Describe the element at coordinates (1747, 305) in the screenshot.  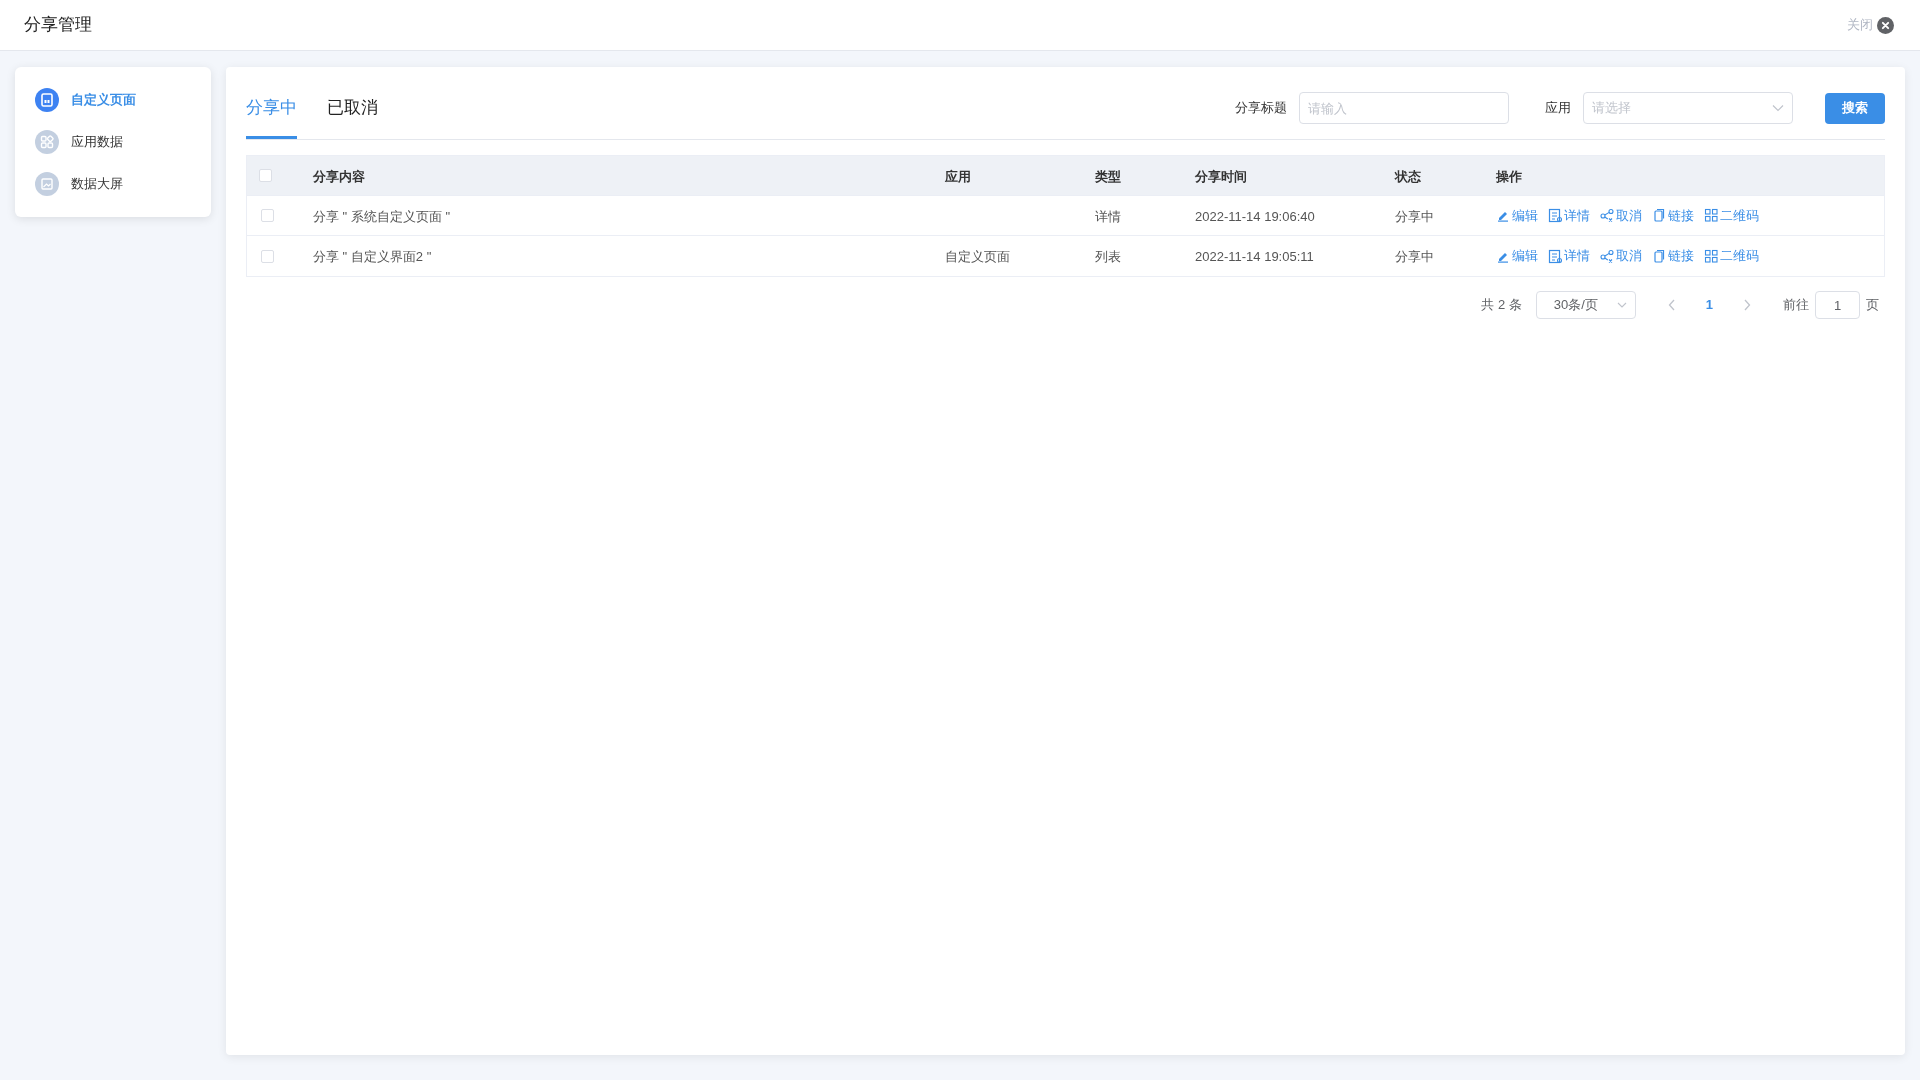
I see `chevron-right-icon` at that location.